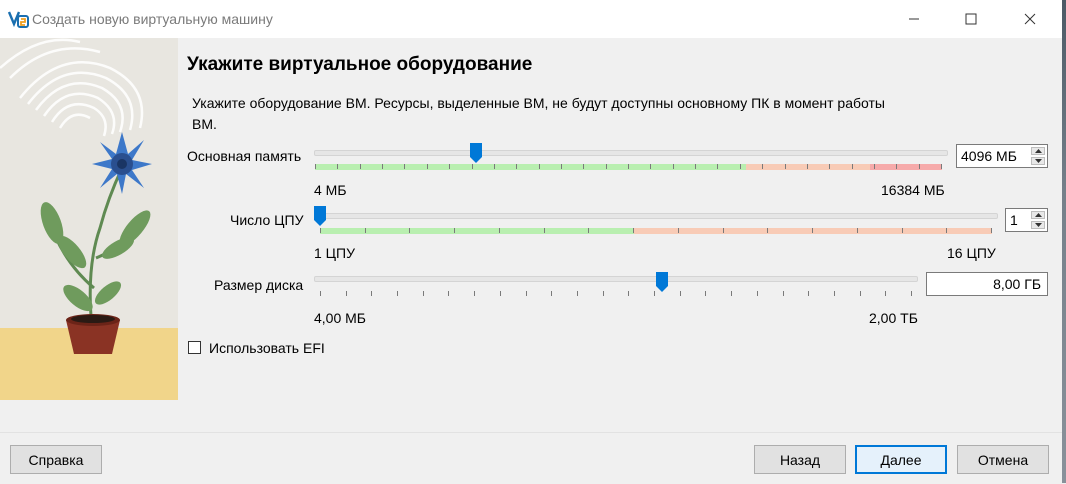 This screenshot has width=1066, height=484. Describe the element at coordinates (1014, 220) in the screenshot. I see `cpu-value: 1` at that location.